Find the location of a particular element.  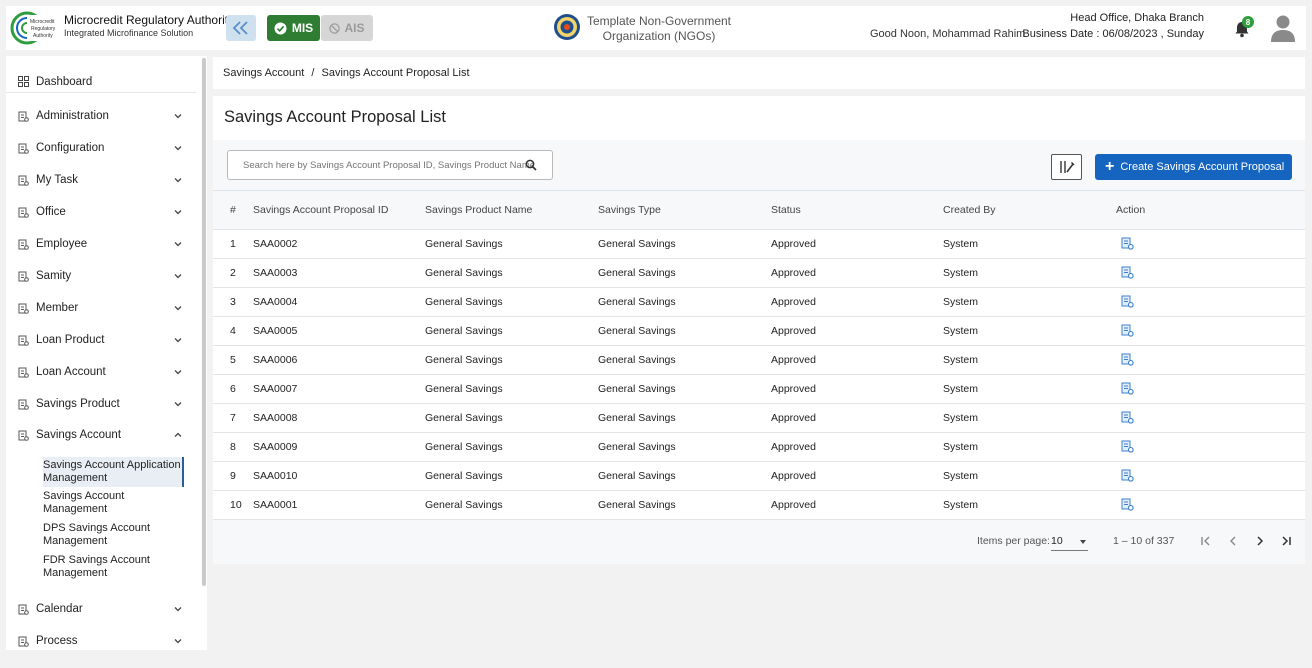

sidebar-sub-fdr-savings-account: FDR Savings Account Management is located at coordinates (113, 567).